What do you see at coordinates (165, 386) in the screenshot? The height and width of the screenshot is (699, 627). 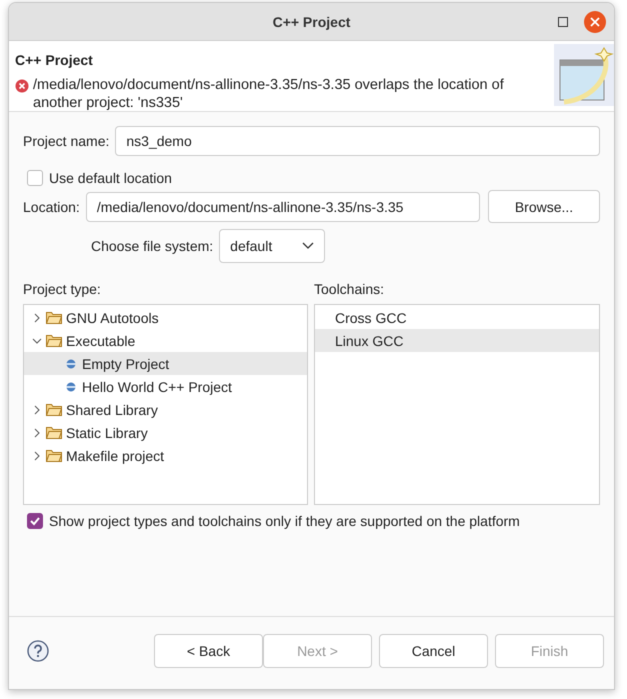 I see `tree-item: Hello World C++ Project` at bounding box center [165, 386].